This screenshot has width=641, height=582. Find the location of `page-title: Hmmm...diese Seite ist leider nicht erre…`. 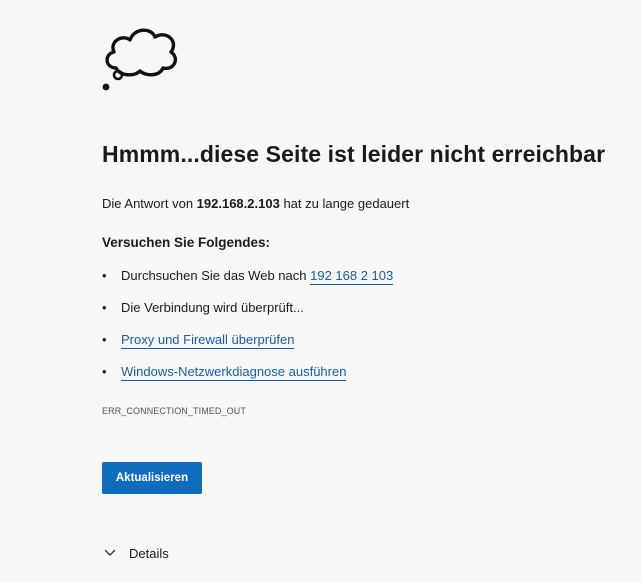

page-title: Hmmm...diese Seite ist leider nicht erre… is located at coordinates (354, 154).